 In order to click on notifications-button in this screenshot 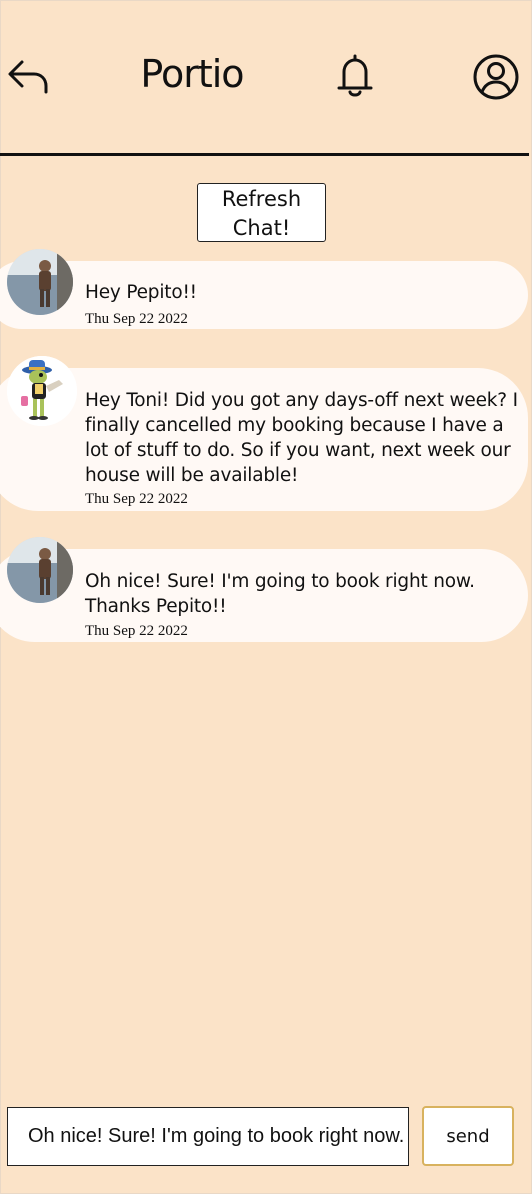, I will do `click(355, 76)`.